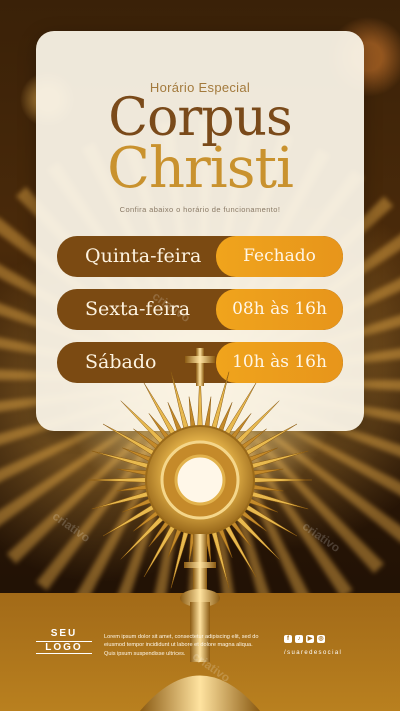  What do you see at coordinates (313, 653) in the screenshot?
I see `social-handle: /suaredesocial` at bounding box center [313, 653].